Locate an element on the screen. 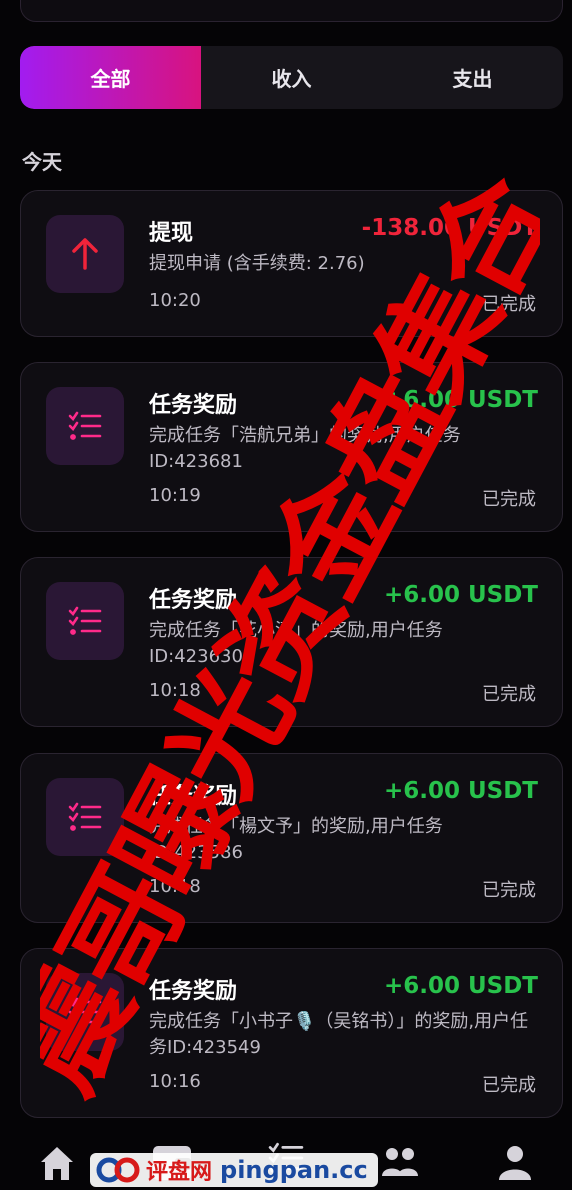 Image resolution: width=572 pixels, height=1190 pixels. transaction-description: 完成任务「浩航兄弟」的奖励,用户任务ID:423681 is located at coordinates (305, 448).